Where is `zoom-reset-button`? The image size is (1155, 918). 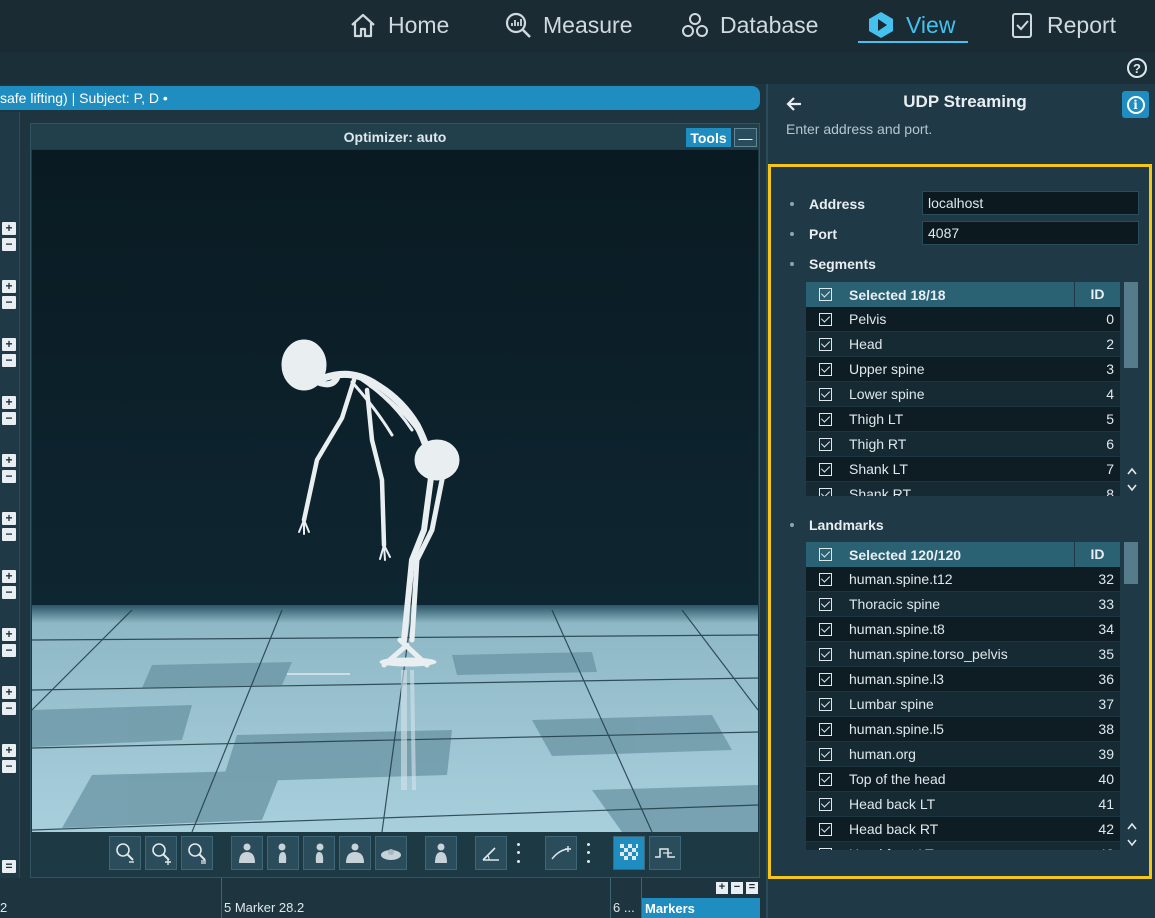
zoom-reset-button is located at coordinates (197, 853).